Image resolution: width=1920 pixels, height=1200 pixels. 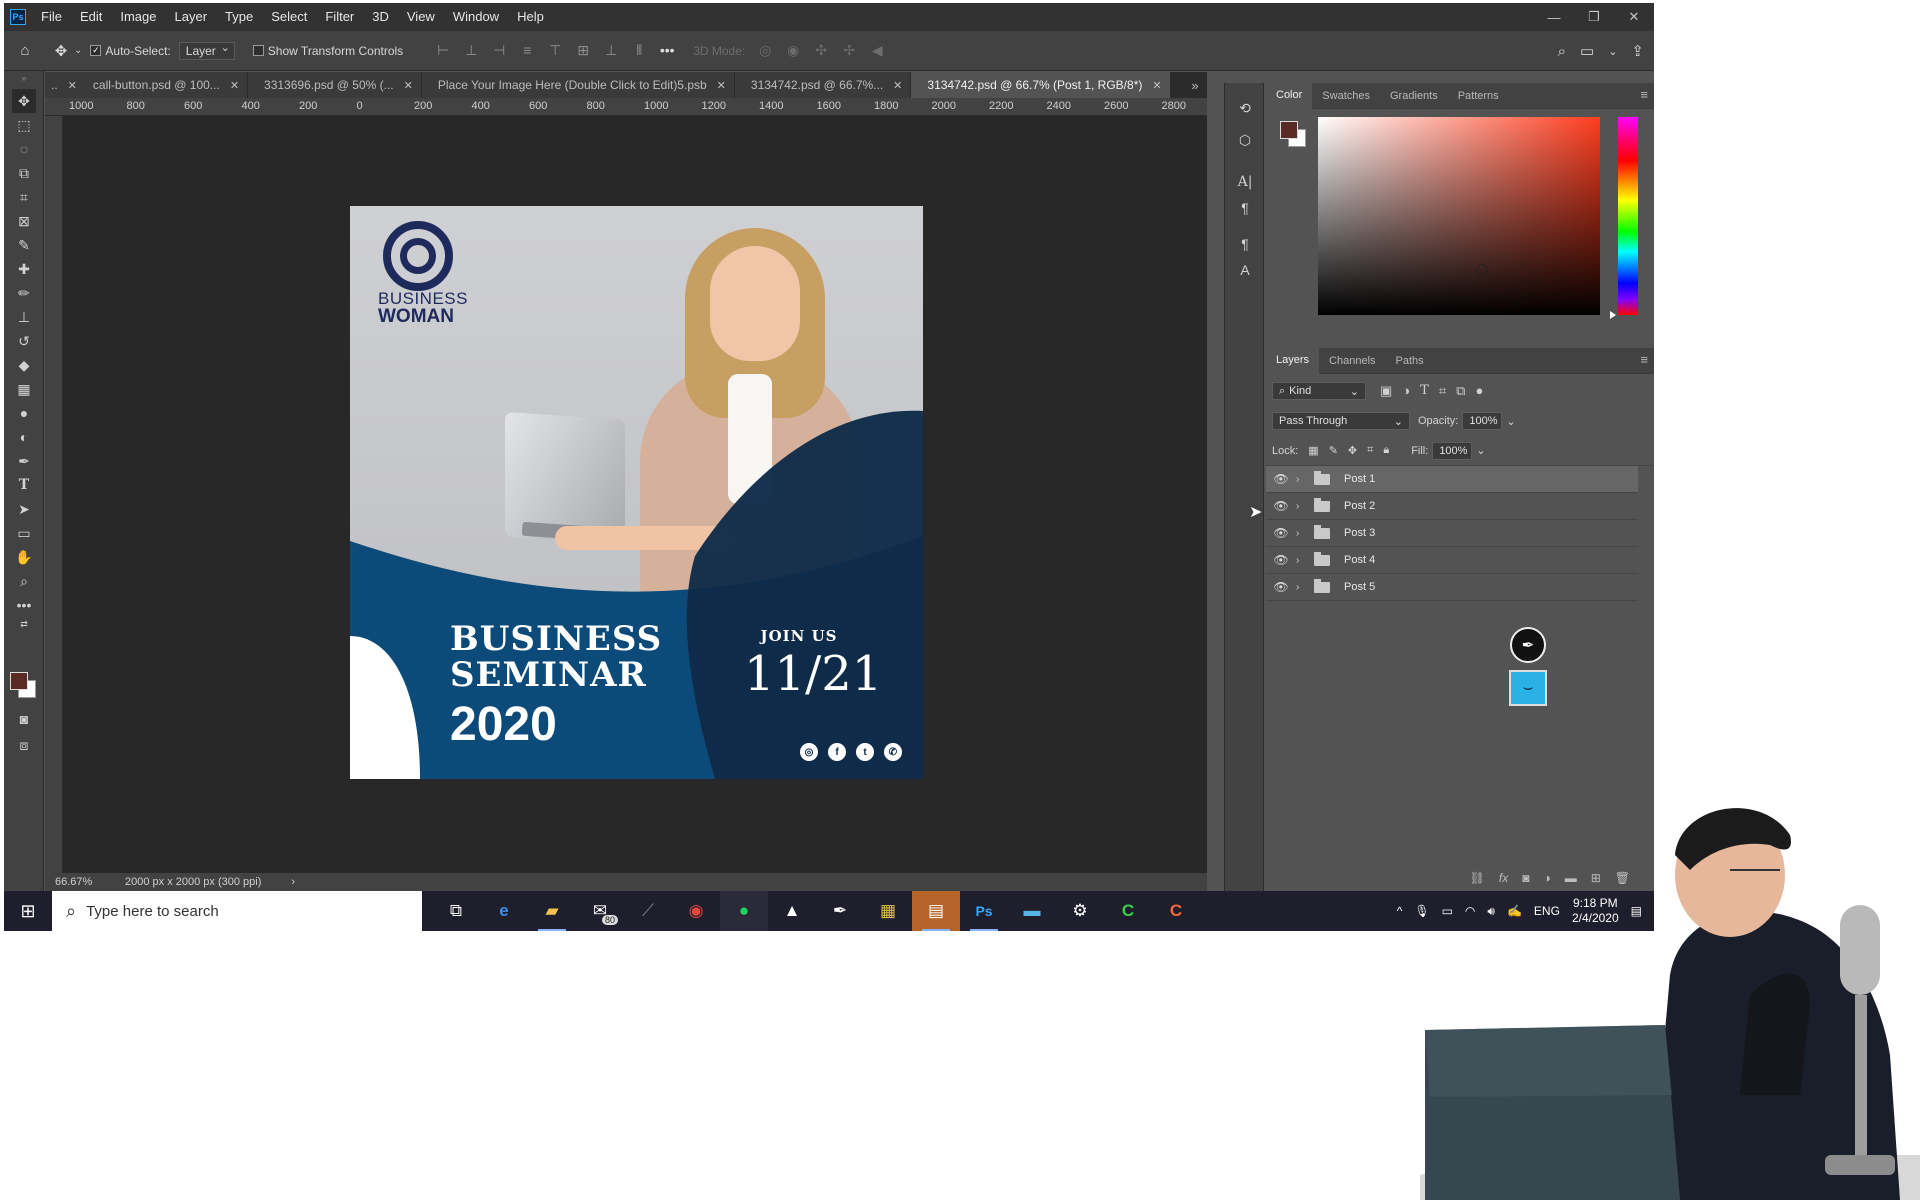 What do you see at coordinates (1414, 96) in the screenshot?
I see `tab-gradients: Gradients` at bounding box center [1414, 96].